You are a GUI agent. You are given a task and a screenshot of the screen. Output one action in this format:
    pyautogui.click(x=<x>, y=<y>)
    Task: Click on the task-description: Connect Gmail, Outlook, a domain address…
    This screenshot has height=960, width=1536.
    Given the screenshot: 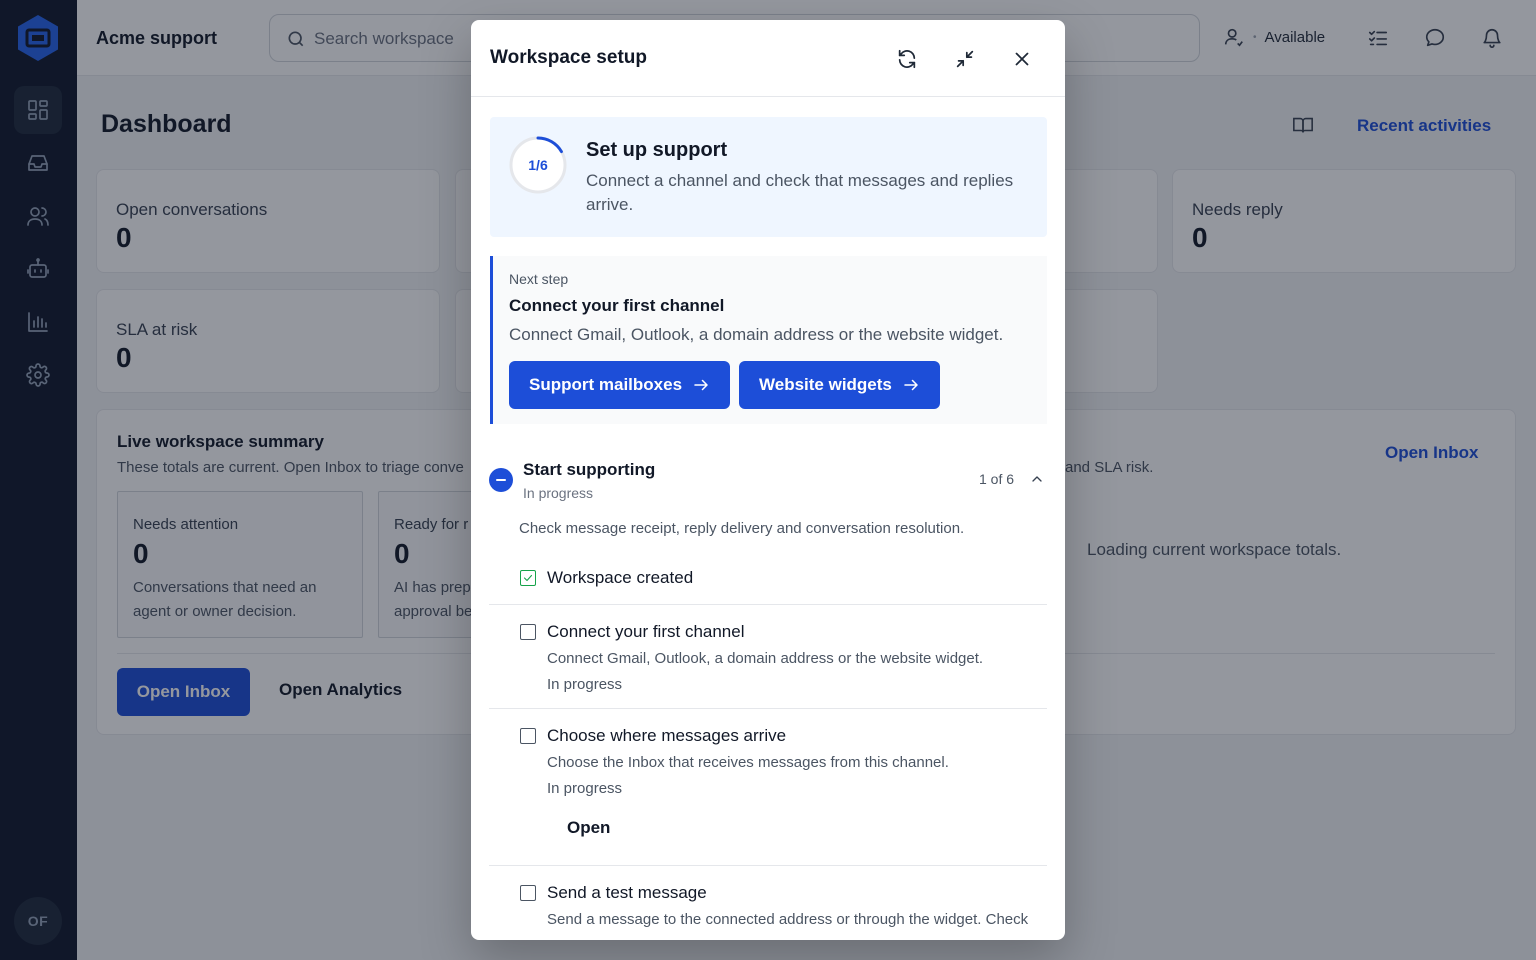 What is the action you would take?
    pyautogui.click(x=765, y=658)
    